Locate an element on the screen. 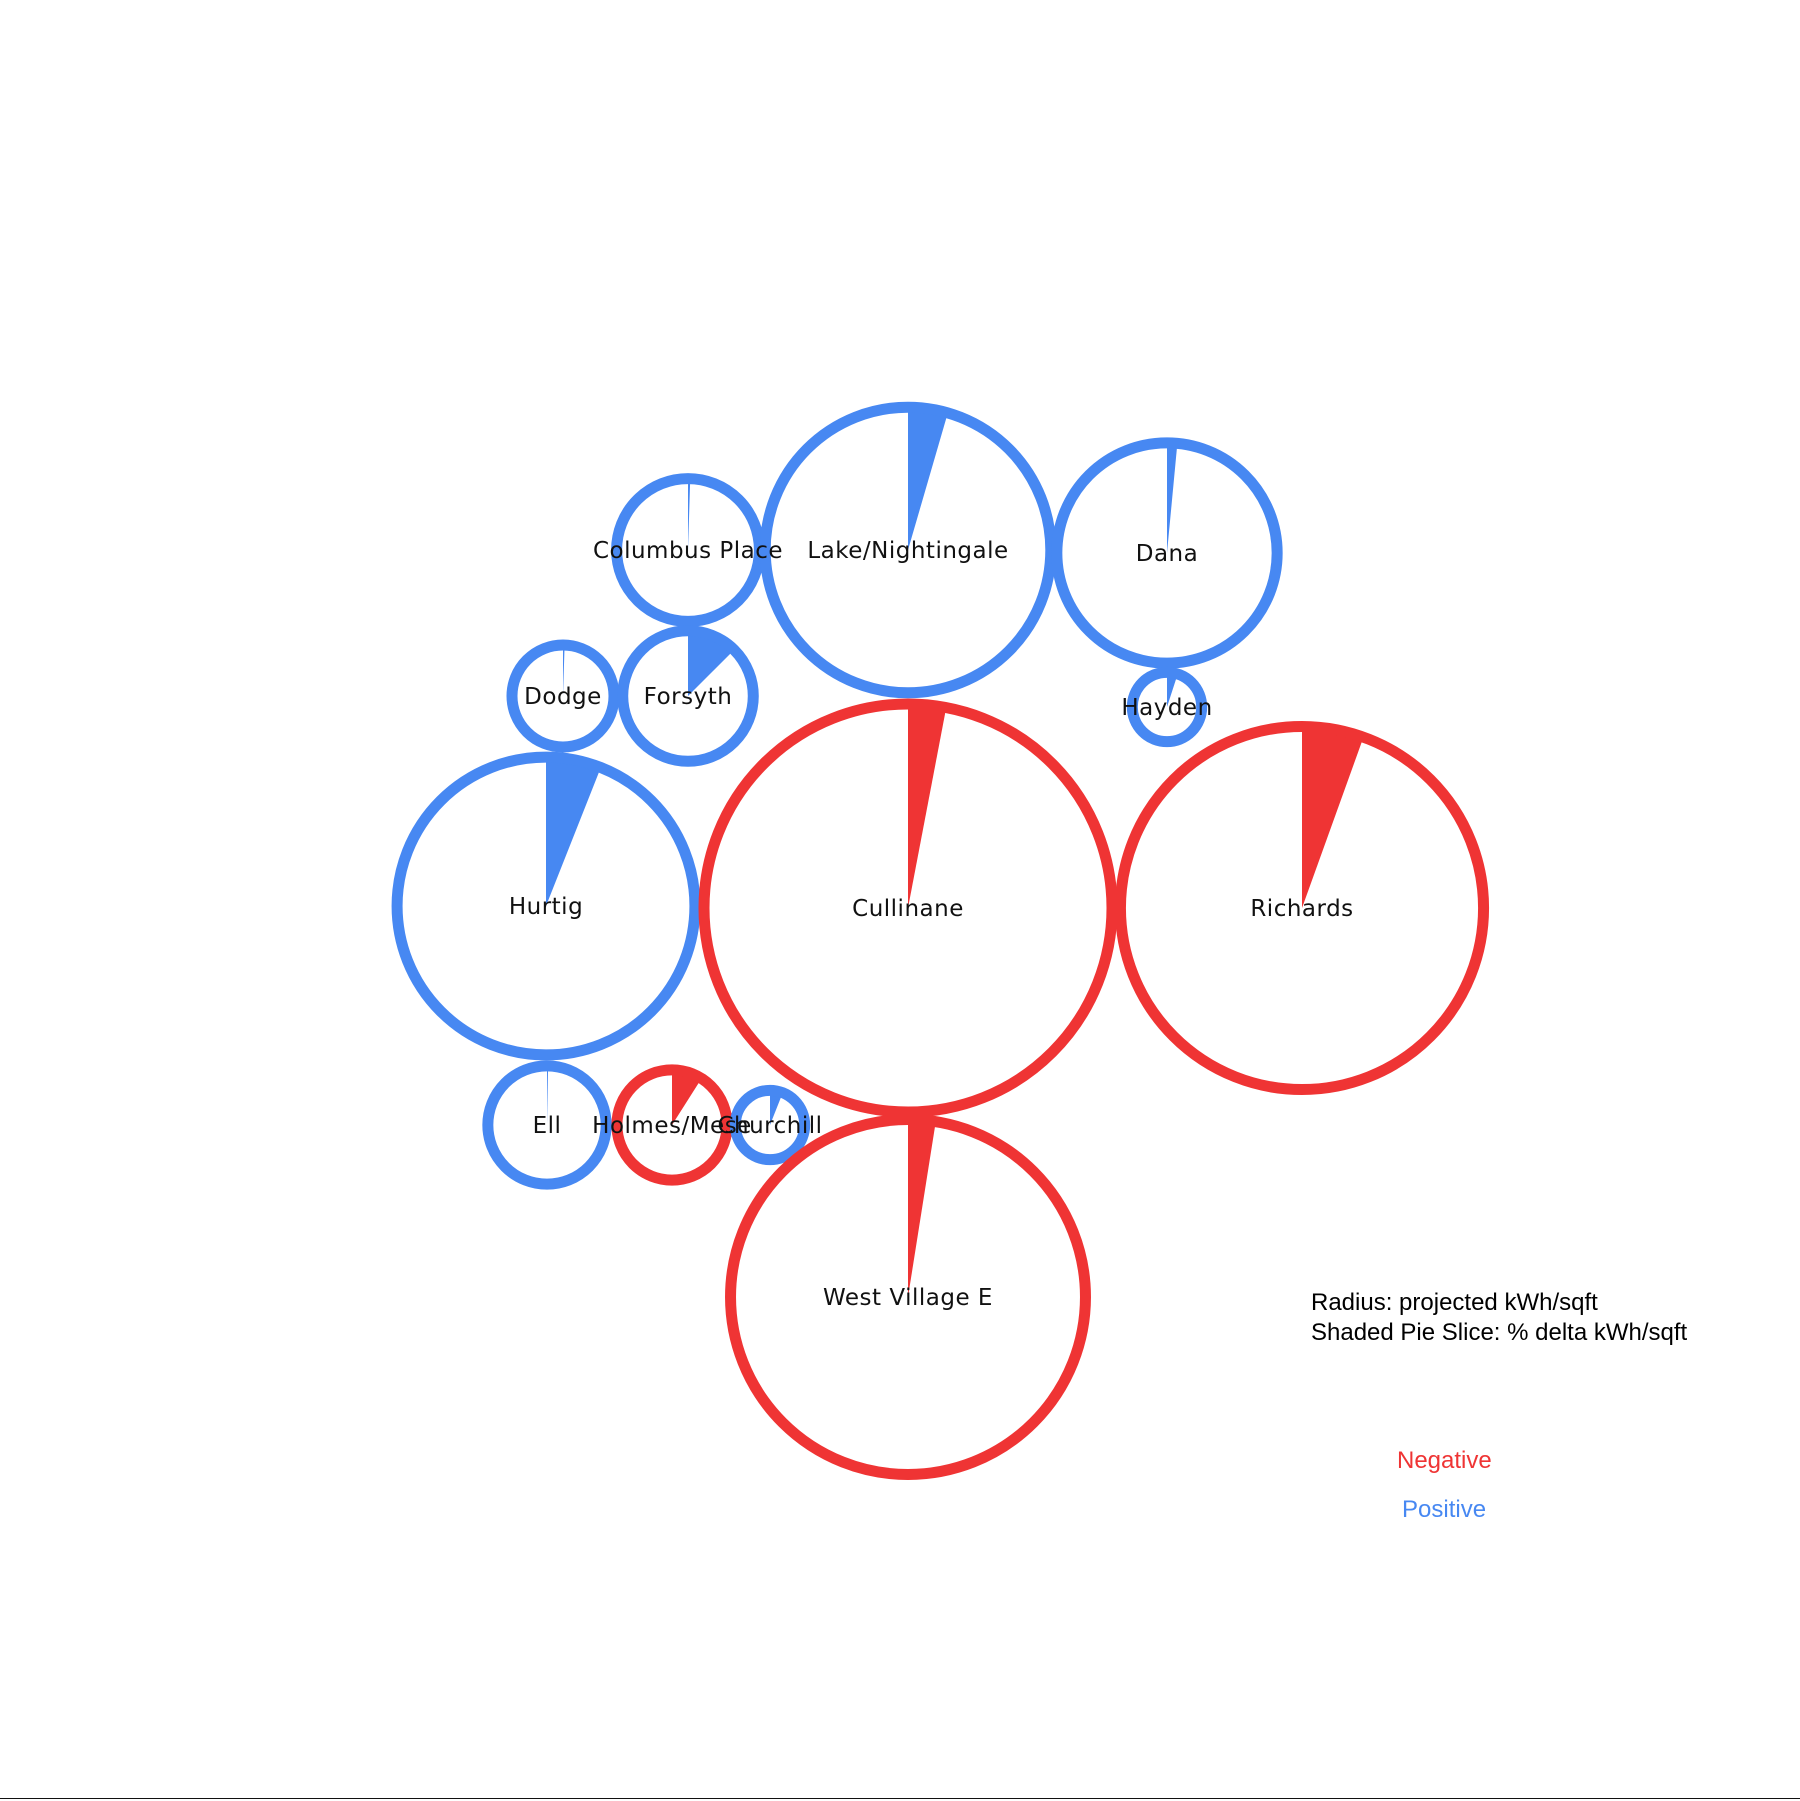 The height and width of the screenshot is (1801, 1800). label-dana: Dana is located at coordinates (1167, 554).